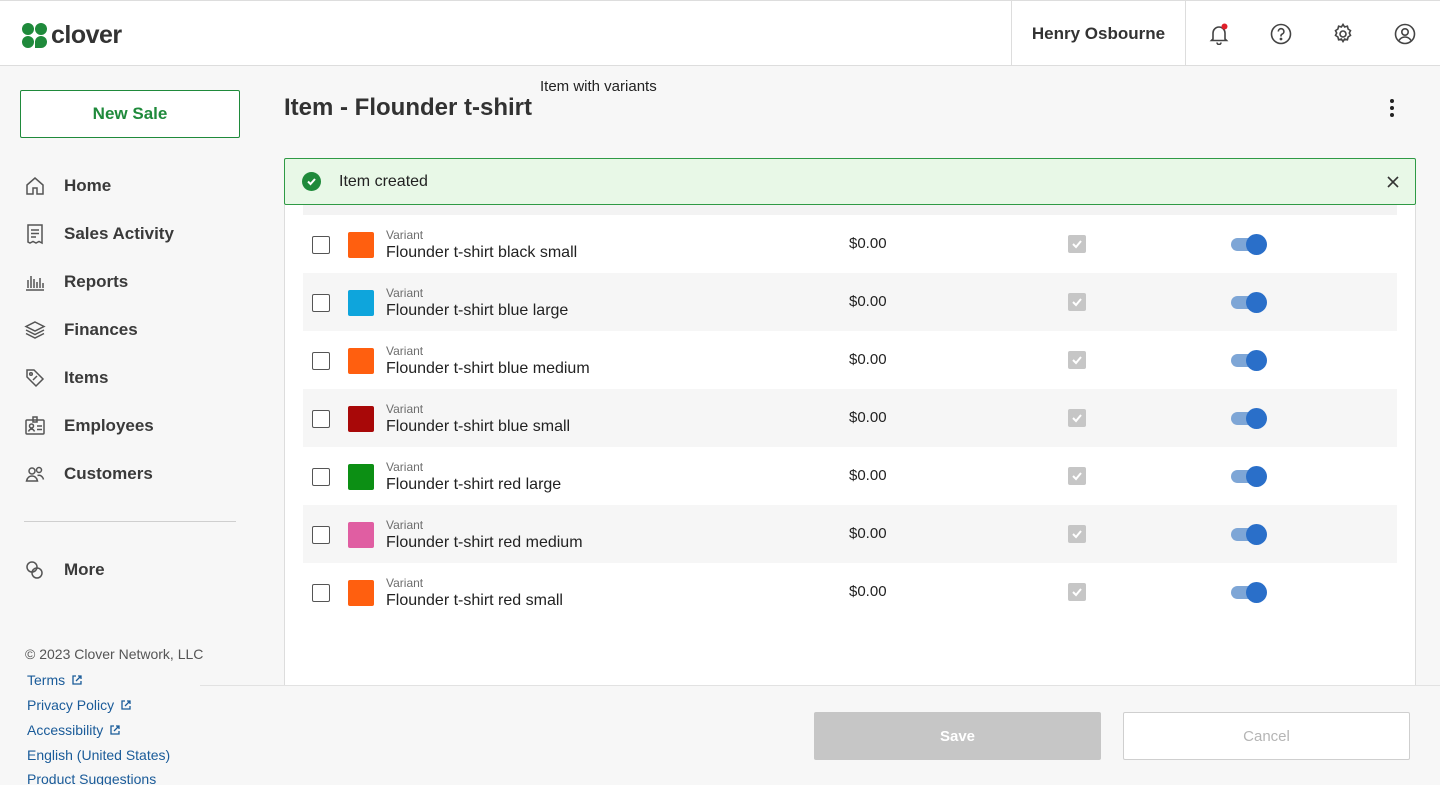  Describe the element at coordinates (488, 369) in the screenshot. I see `variant-name: Flounder t-shirt blue medium` at that location.